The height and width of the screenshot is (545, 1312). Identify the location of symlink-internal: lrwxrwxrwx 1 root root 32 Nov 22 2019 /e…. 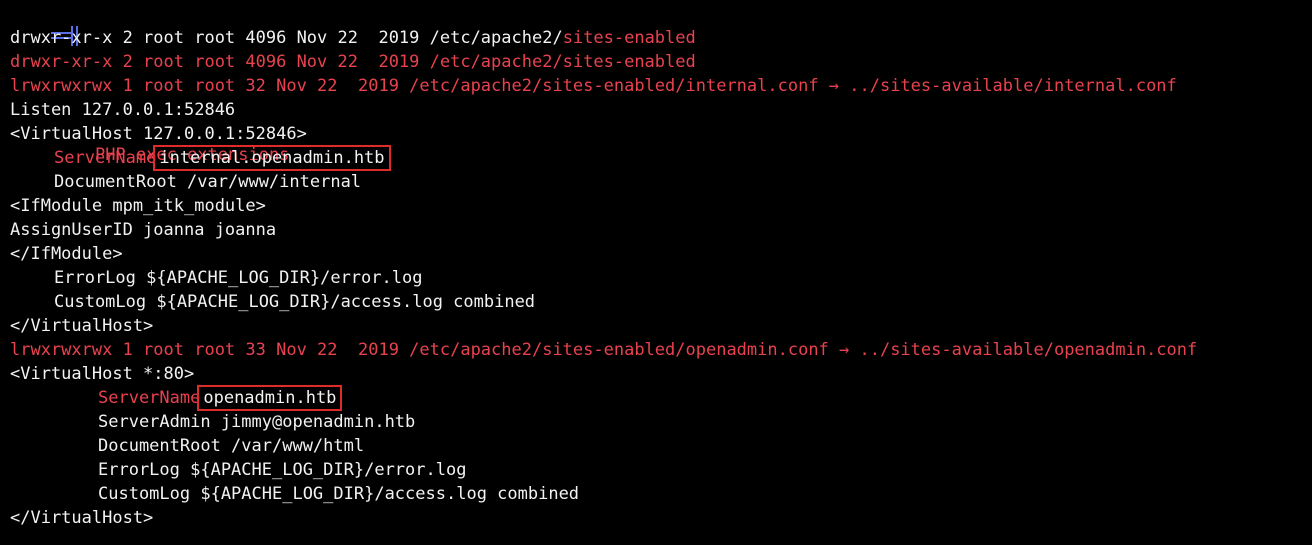
(593, 86).